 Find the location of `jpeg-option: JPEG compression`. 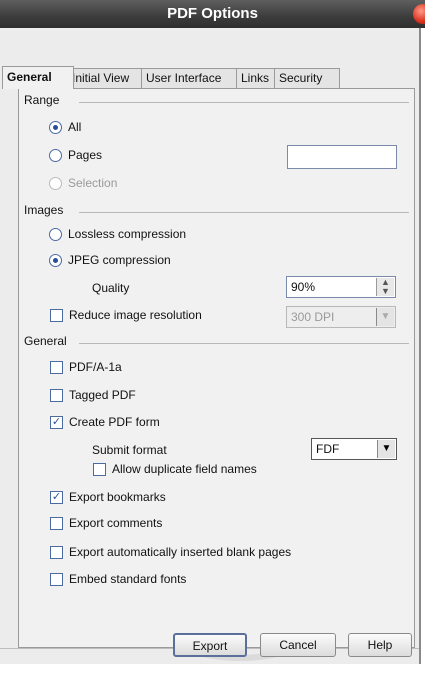

jpeg-option: JPEG compression is located at coordinates (110, 260).